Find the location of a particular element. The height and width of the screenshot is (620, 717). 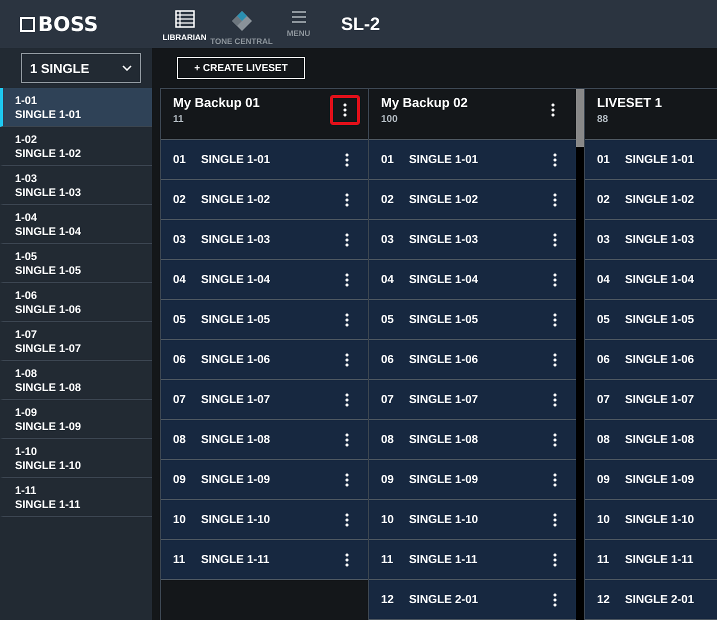

patch-list-item: 1-11 SINGLE 1-11 is located at coordinates (76, 497).